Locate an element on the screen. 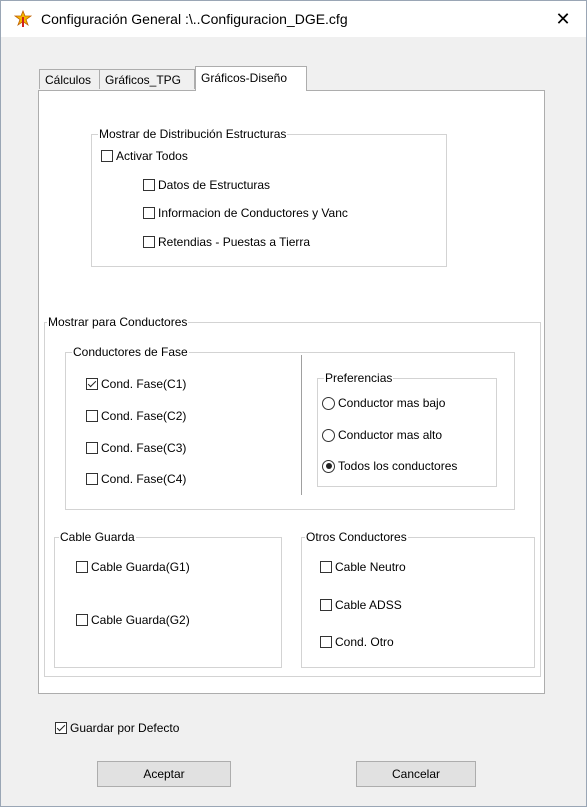 This screenshot has width=587, height=807. checkbox-datos-estructuras: Datos de Estructuras is located at coordinates (206, 185).